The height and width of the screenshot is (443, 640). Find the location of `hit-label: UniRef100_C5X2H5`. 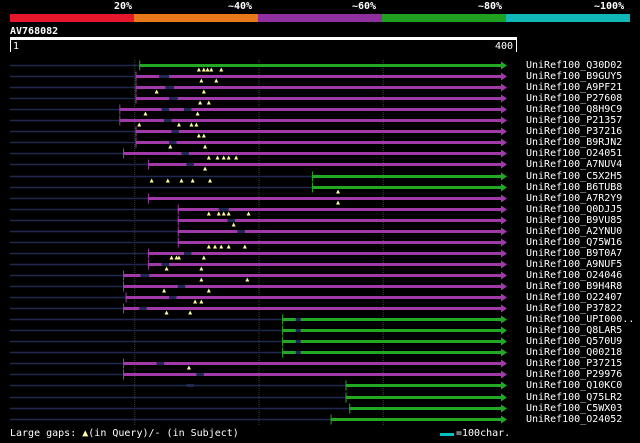

hit-label: UniRef100_C5X2H5 is located at coordinates (574, 176).